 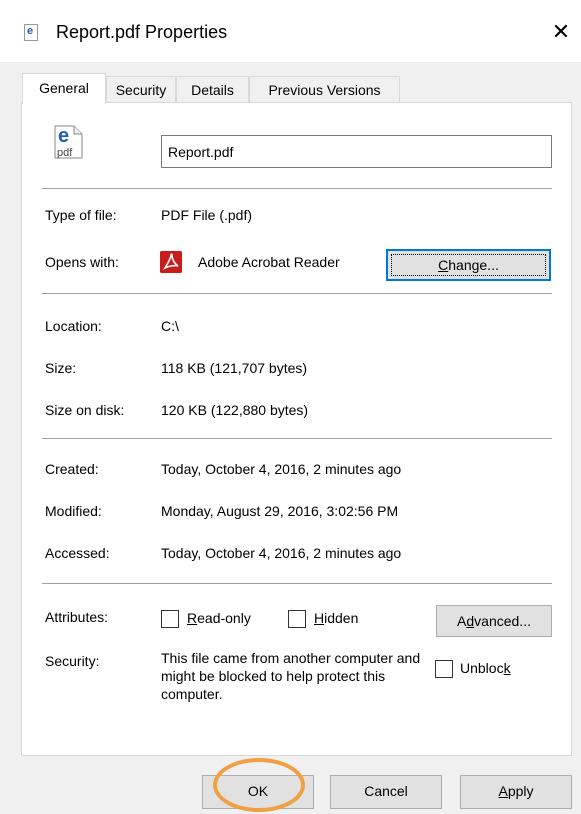 What do you see at coordinates (297, 619) in the screenshot?
I see `hidden-checkbox` at bounding box center [297, 619].